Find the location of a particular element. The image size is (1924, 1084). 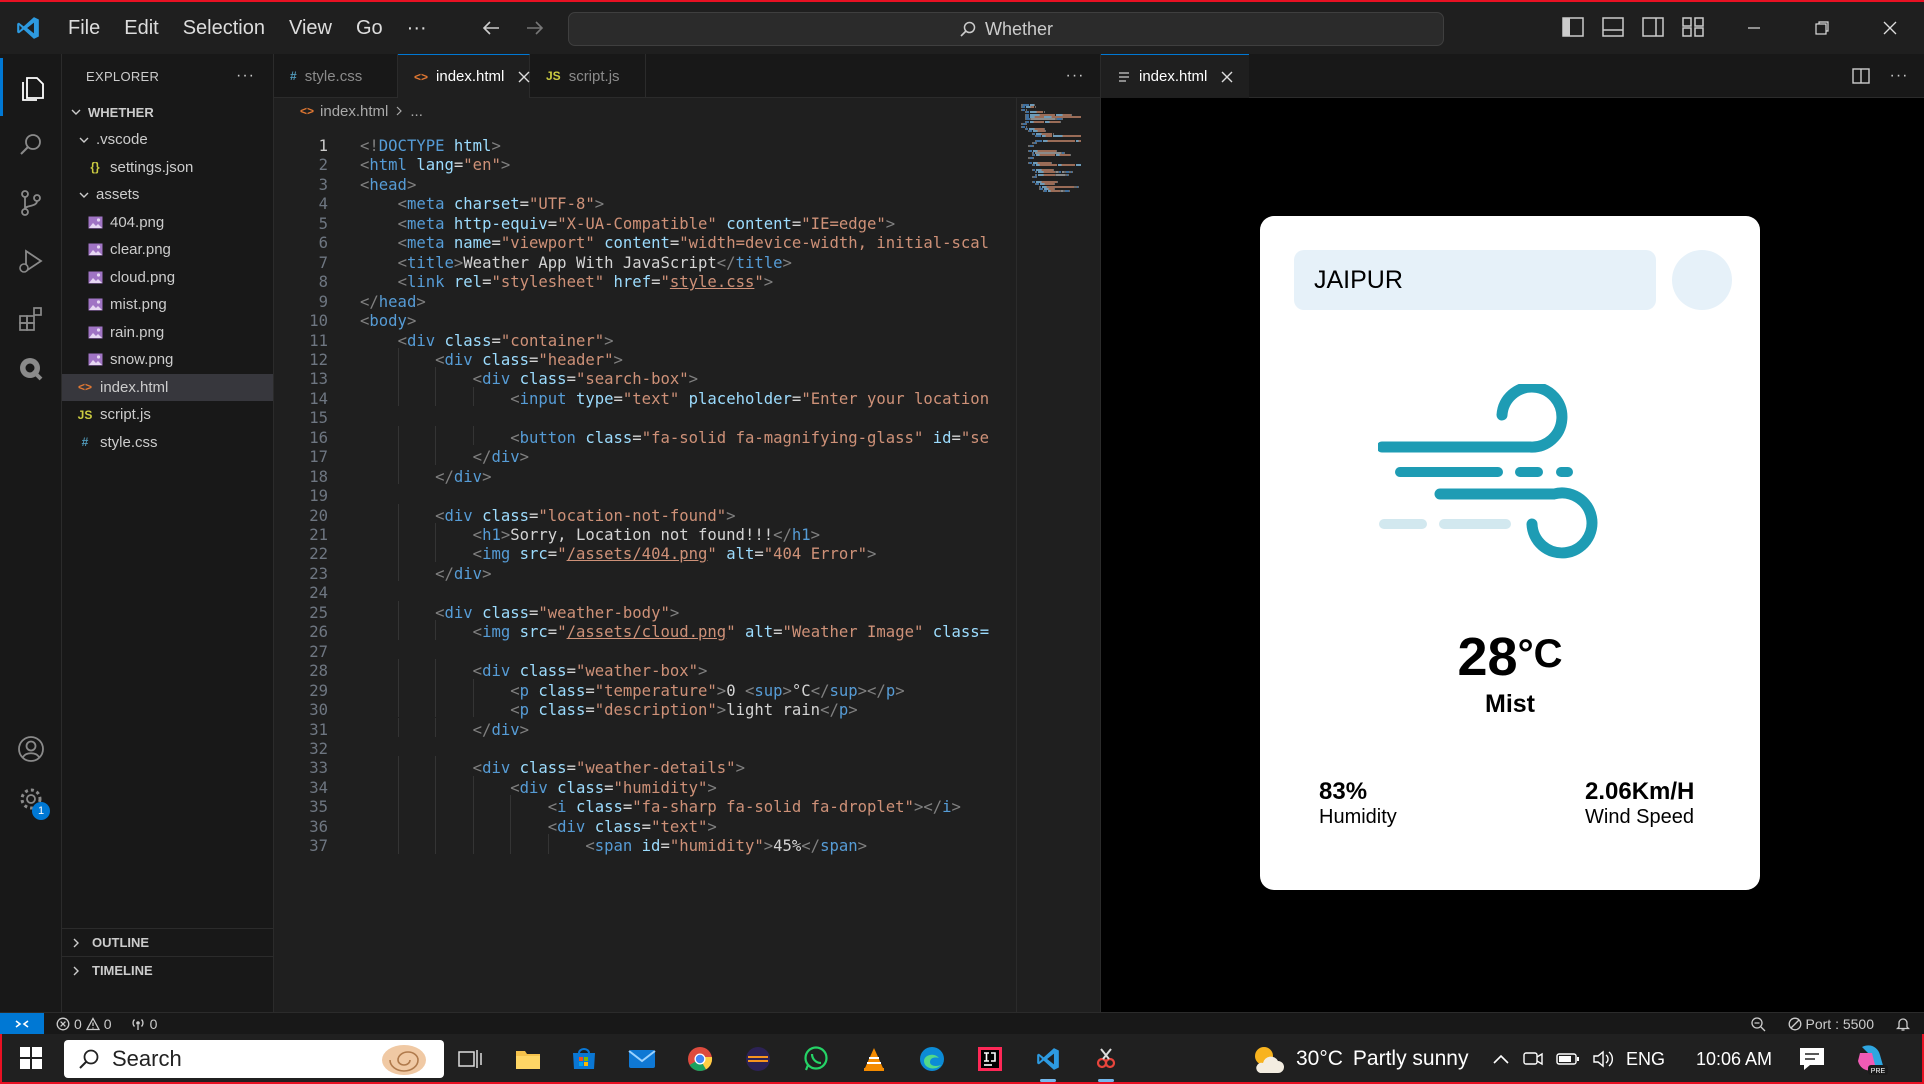

live-server-port: Port : 5500 is located at coordinates (1831, 1024).